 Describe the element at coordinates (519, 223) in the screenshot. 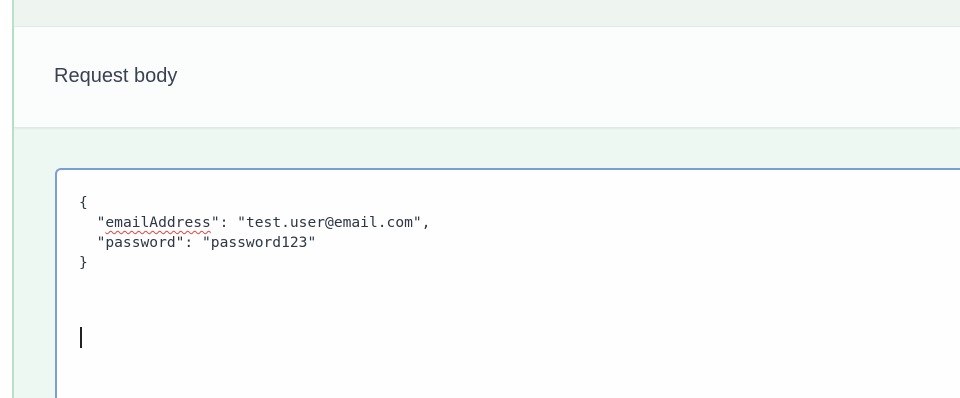

I see `code-line-email: "emailAddress": "test.user@email.com",` at that location.